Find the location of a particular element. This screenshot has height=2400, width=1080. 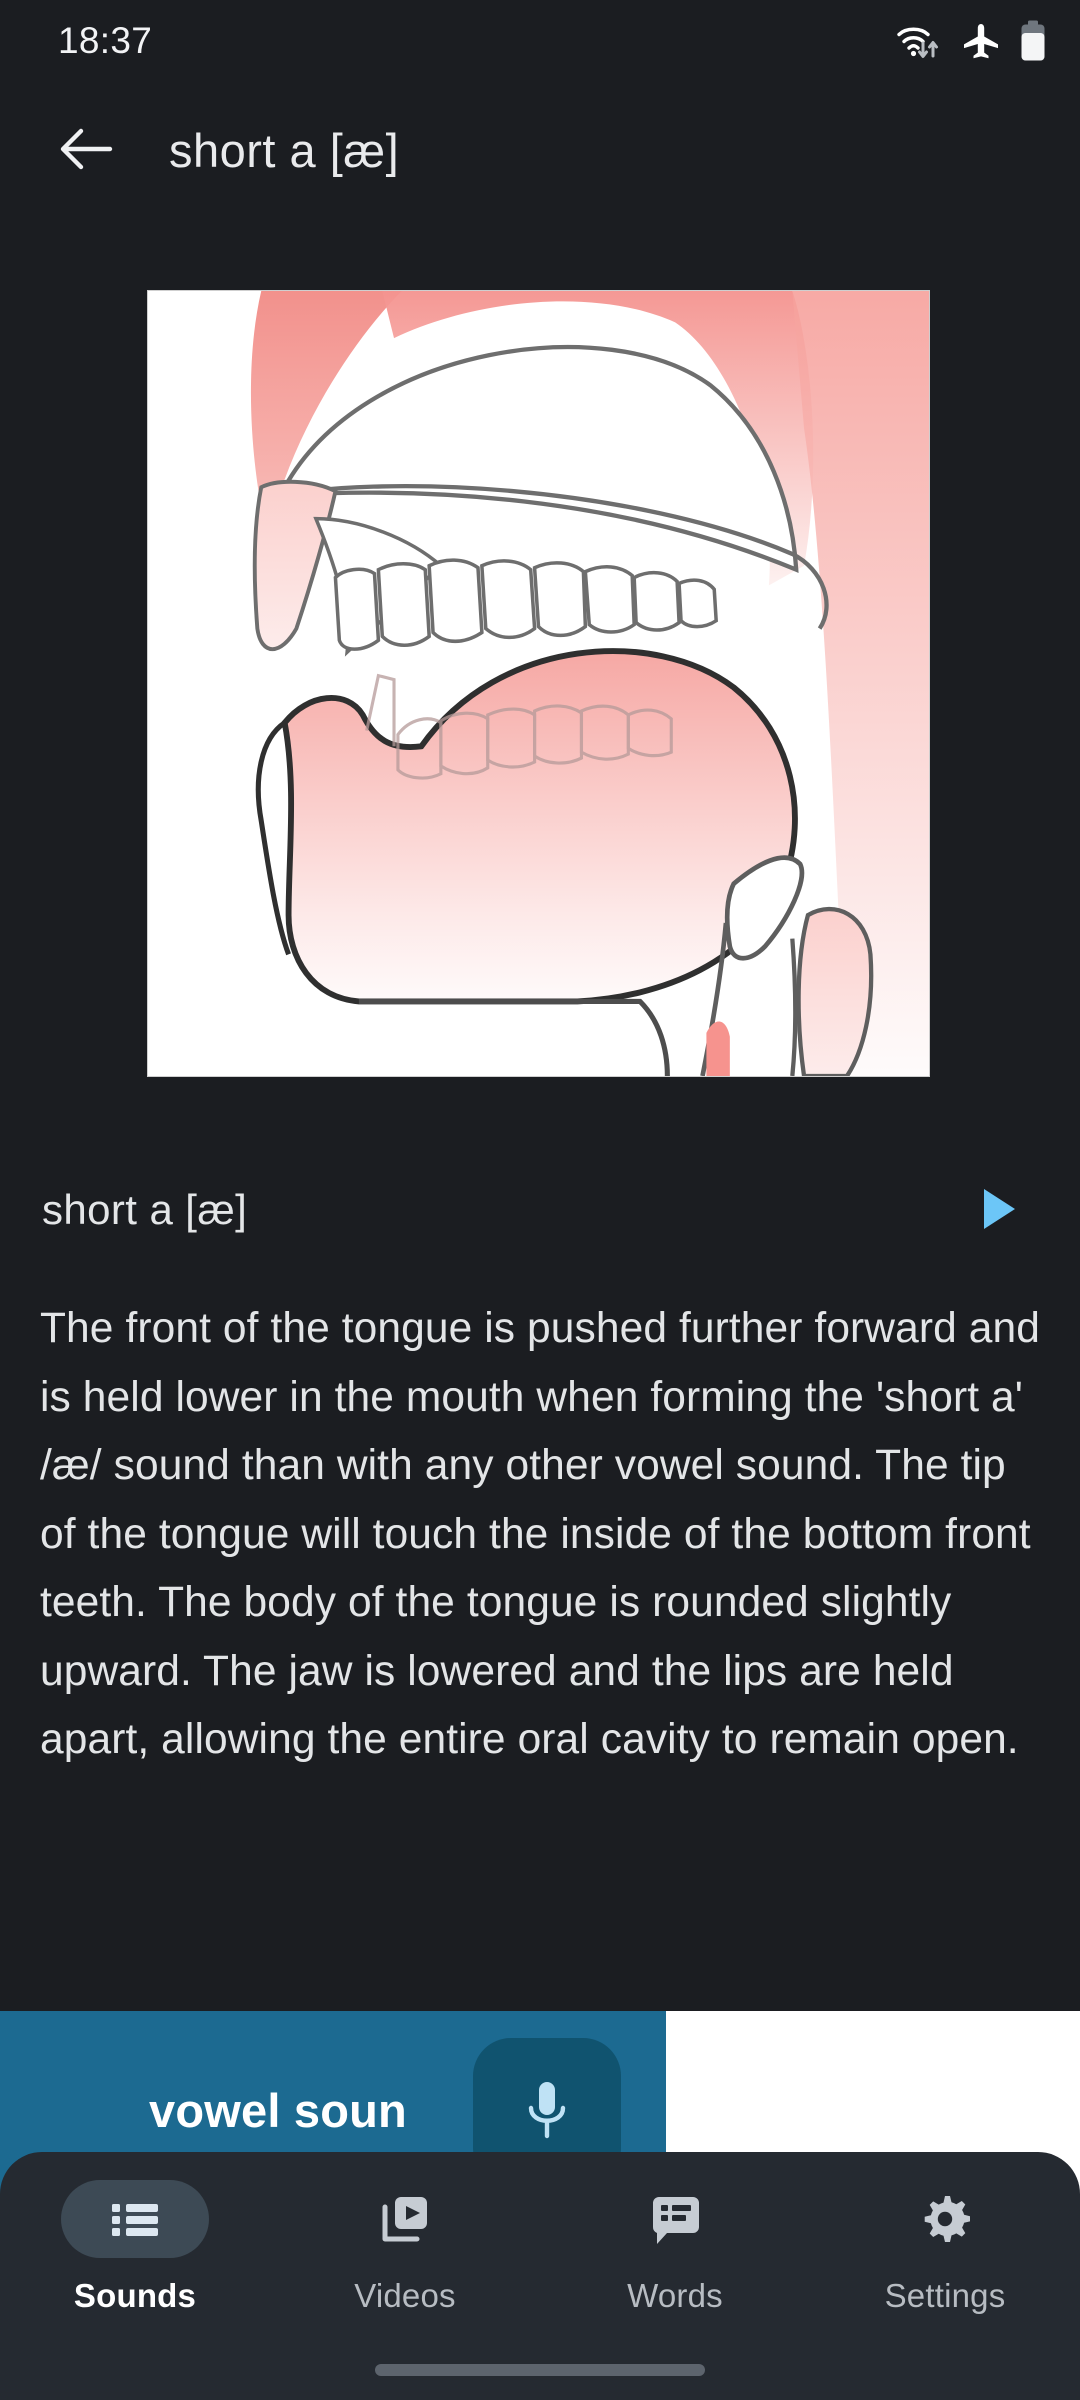

gear-icon is located at coordinates (945, 2219).